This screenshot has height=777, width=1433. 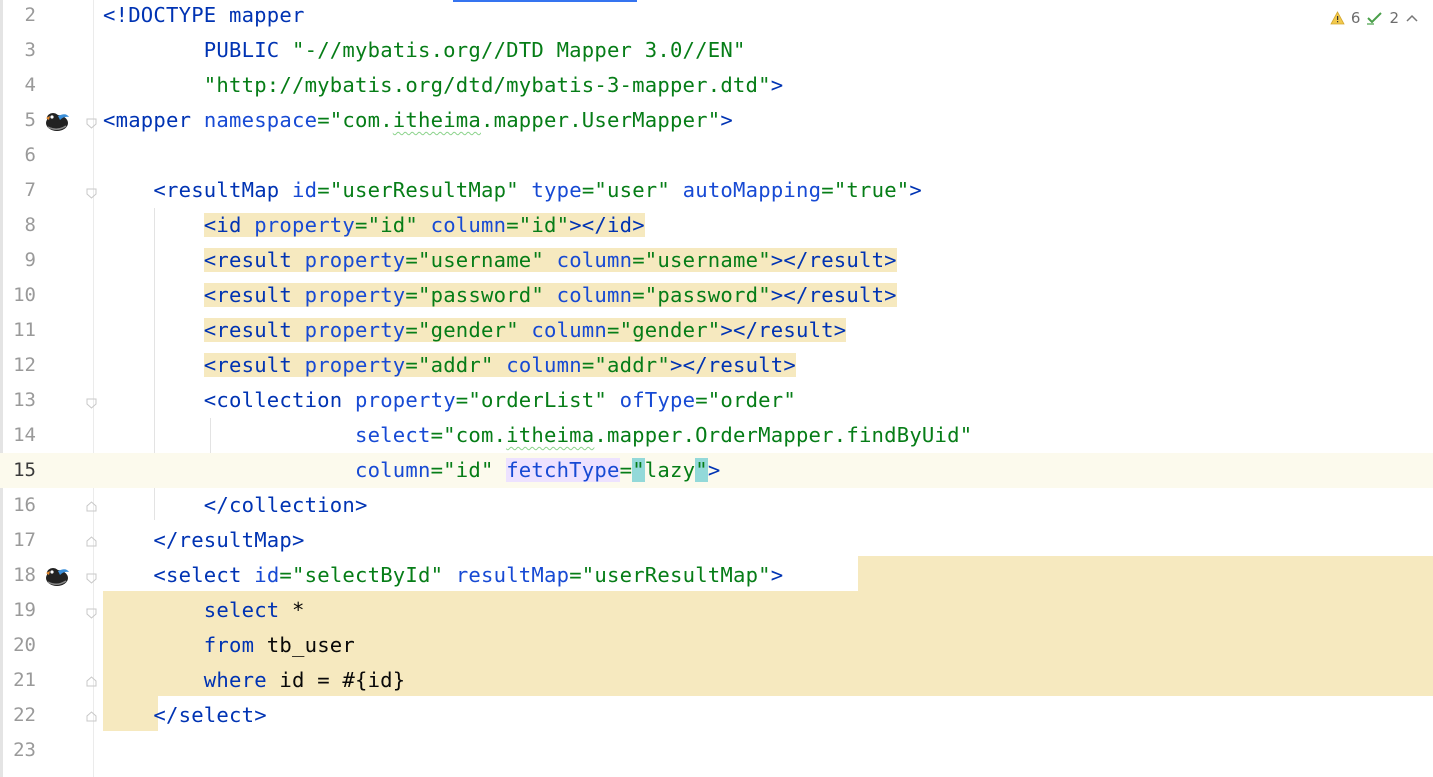 I want to click on line-number: 18, so click(x=24, y=575).